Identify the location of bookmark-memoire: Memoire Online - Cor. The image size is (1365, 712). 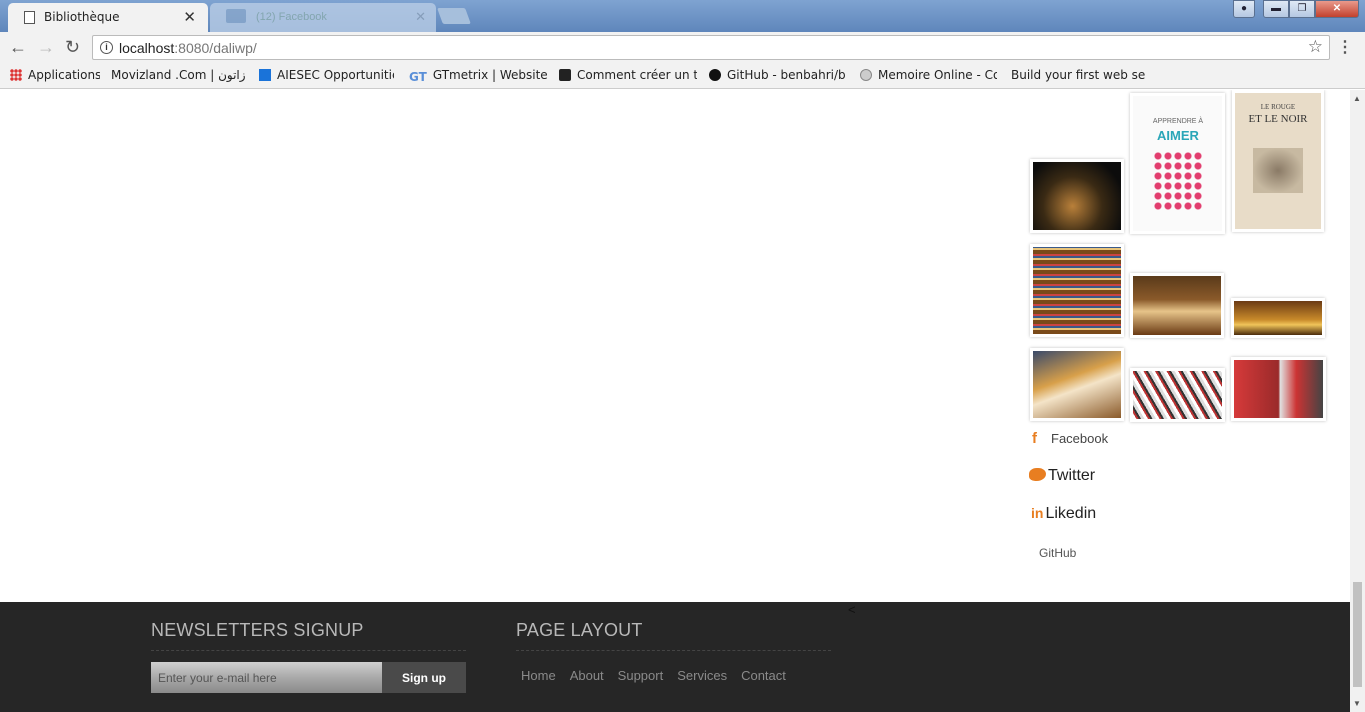
(928, 75).